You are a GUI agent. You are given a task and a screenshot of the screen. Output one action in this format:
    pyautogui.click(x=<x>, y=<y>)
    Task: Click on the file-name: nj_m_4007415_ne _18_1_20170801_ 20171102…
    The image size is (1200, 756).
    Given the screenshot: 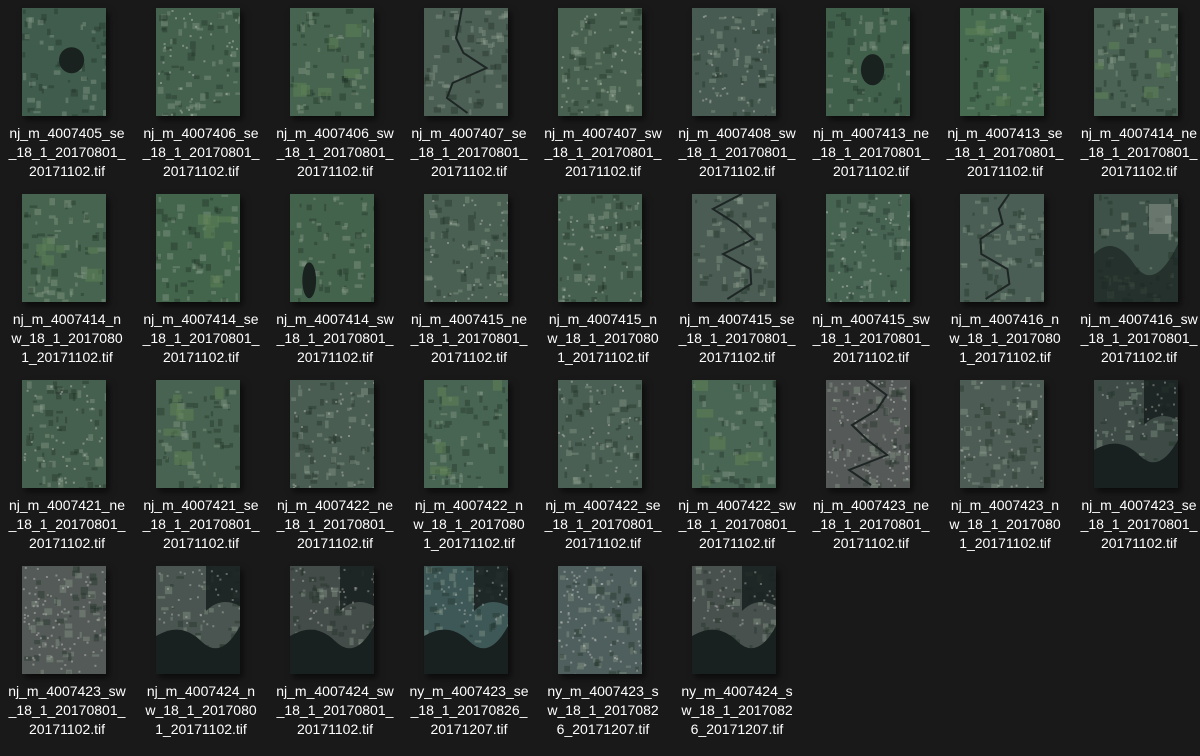 What is the action you would take?
    pyautogui.click(x=469, y=338)
    